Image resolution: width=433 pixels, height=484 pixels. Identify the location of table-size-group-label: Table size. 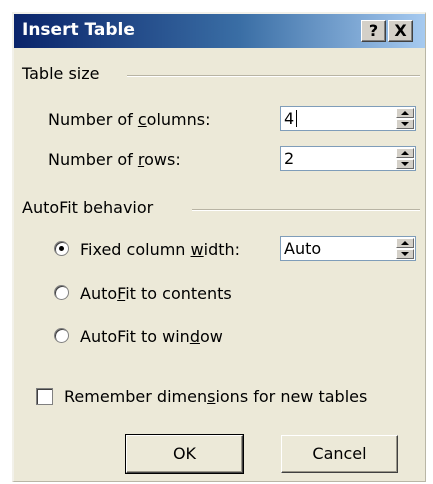
(61, 73).